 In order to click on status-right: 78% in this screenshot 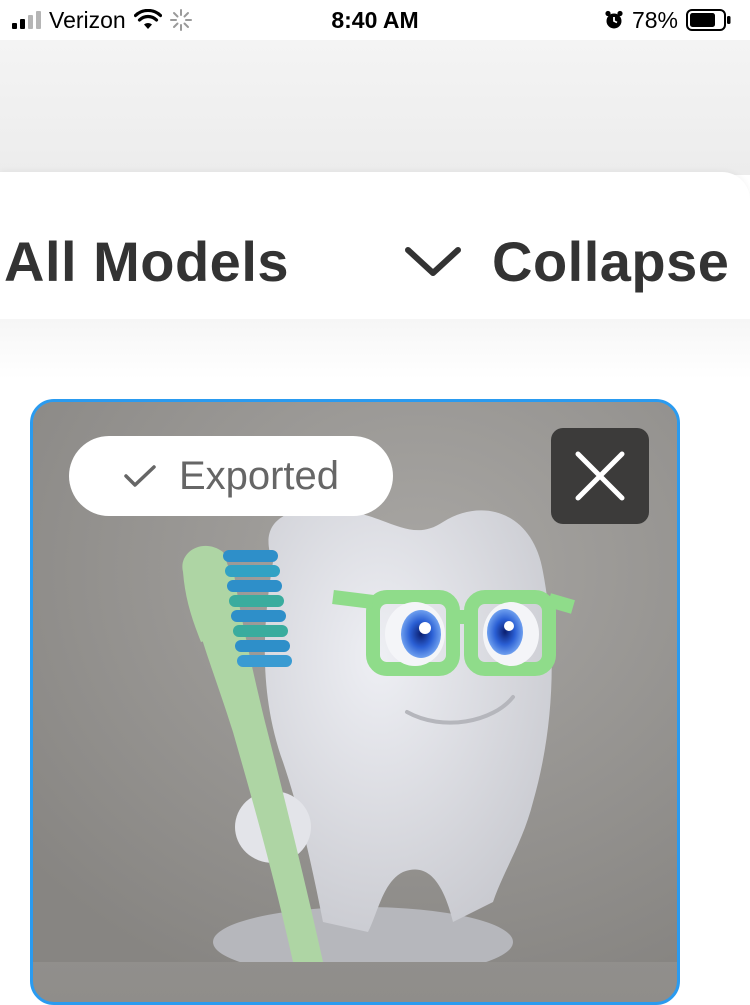, I will do `click(668, 20)`.